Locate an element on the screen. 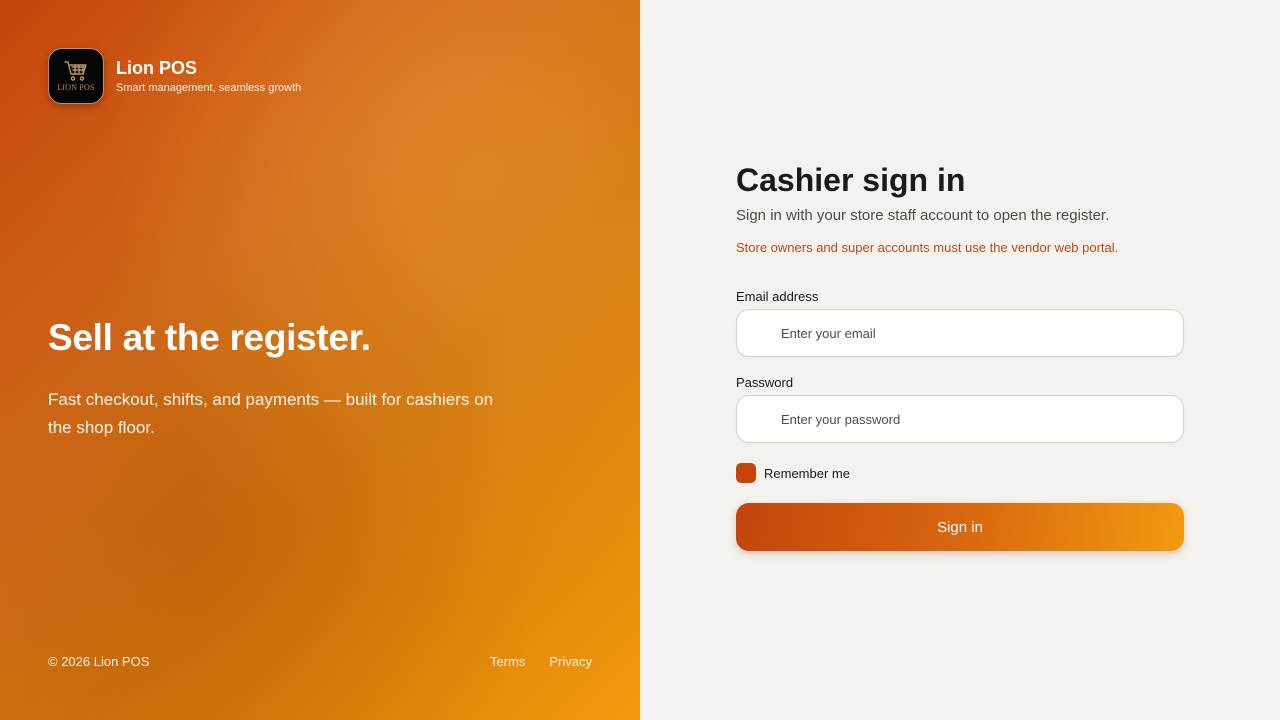 The width and height of the screenshot is (1280, 720). terms-link: Terms is located at coordinates (507, 661).